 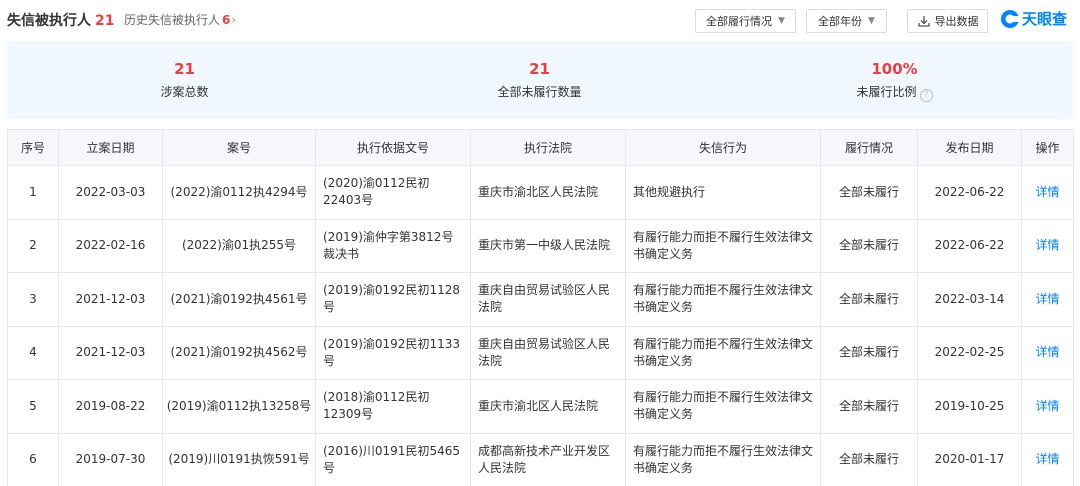 What do you see at coordinates (539, 92) in the screenshot?
I see `stat-label: 全部未履行数量` at bounding box center [539, 92].